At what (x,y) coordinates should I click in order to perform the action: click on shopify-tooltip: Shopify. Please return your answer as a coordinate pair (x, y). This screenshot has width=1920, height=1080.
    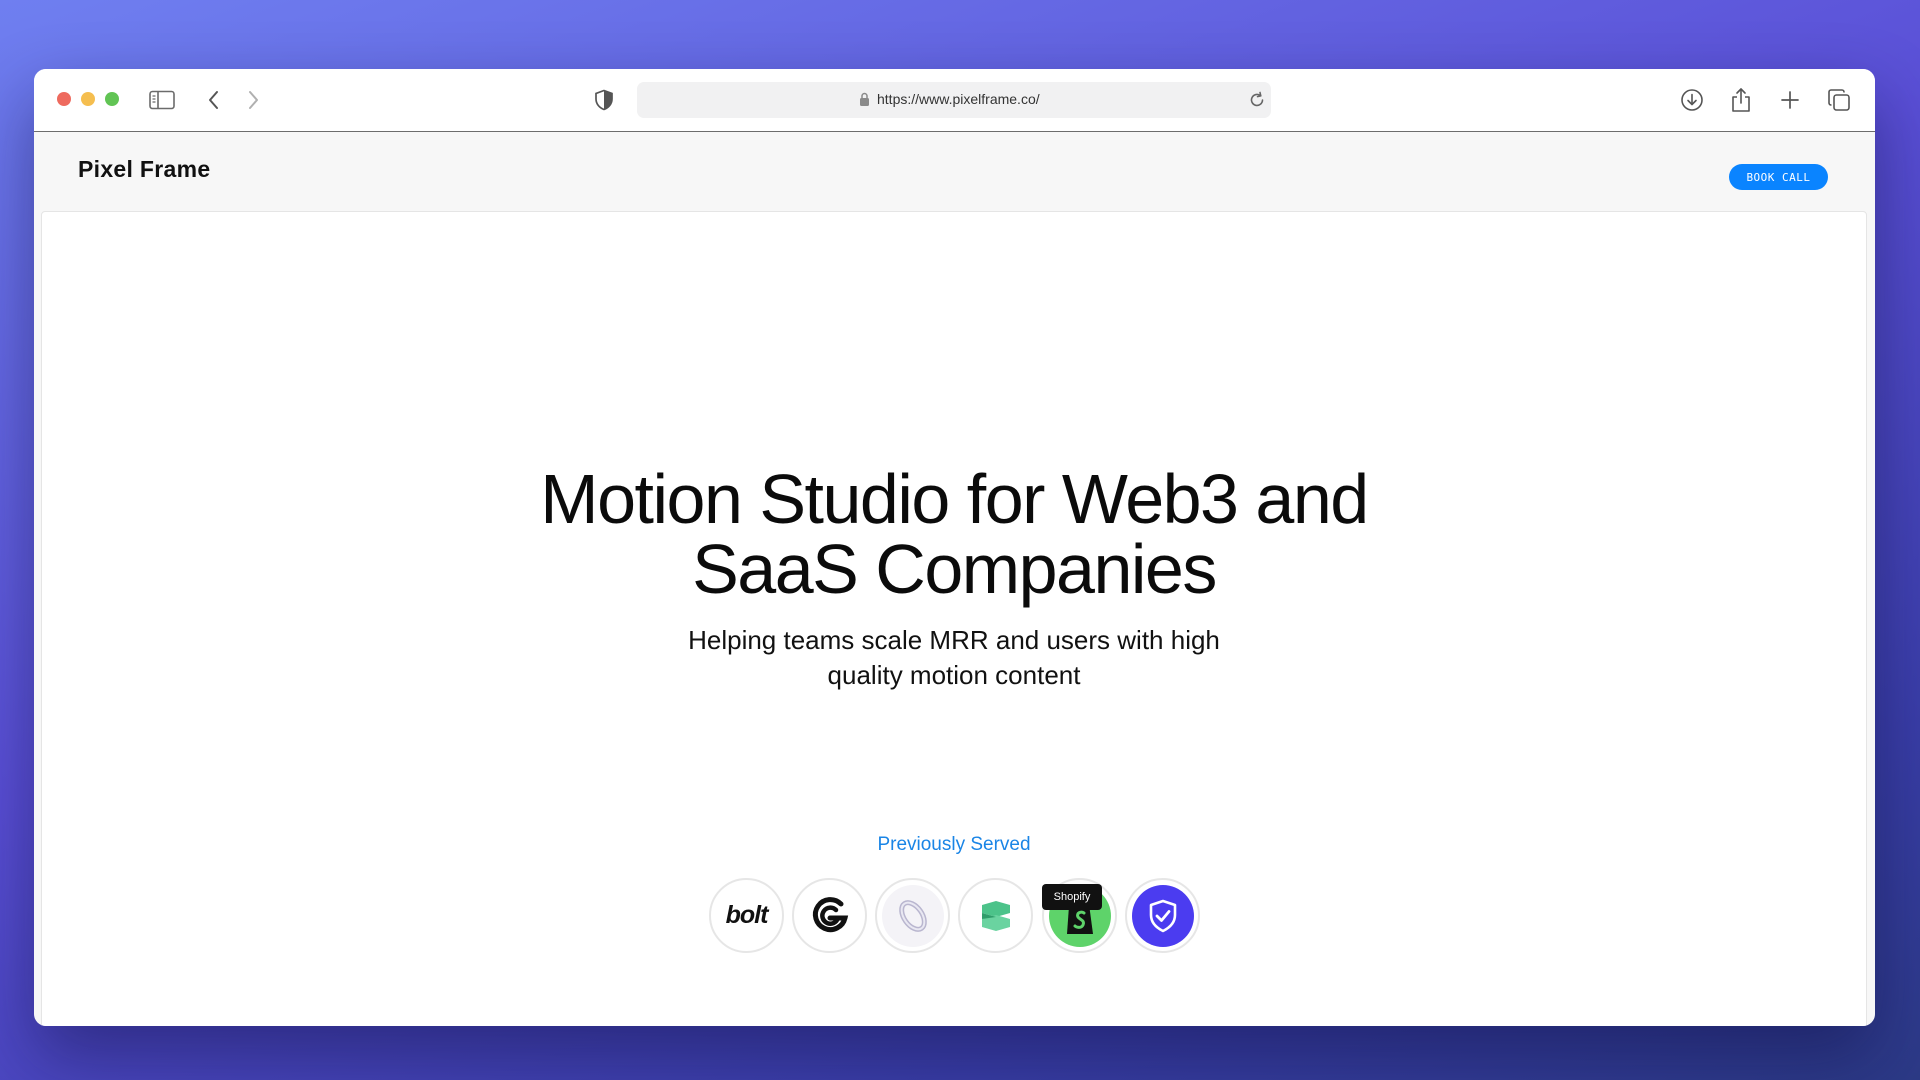
    Looking at the image, I should click on (1072, 897).